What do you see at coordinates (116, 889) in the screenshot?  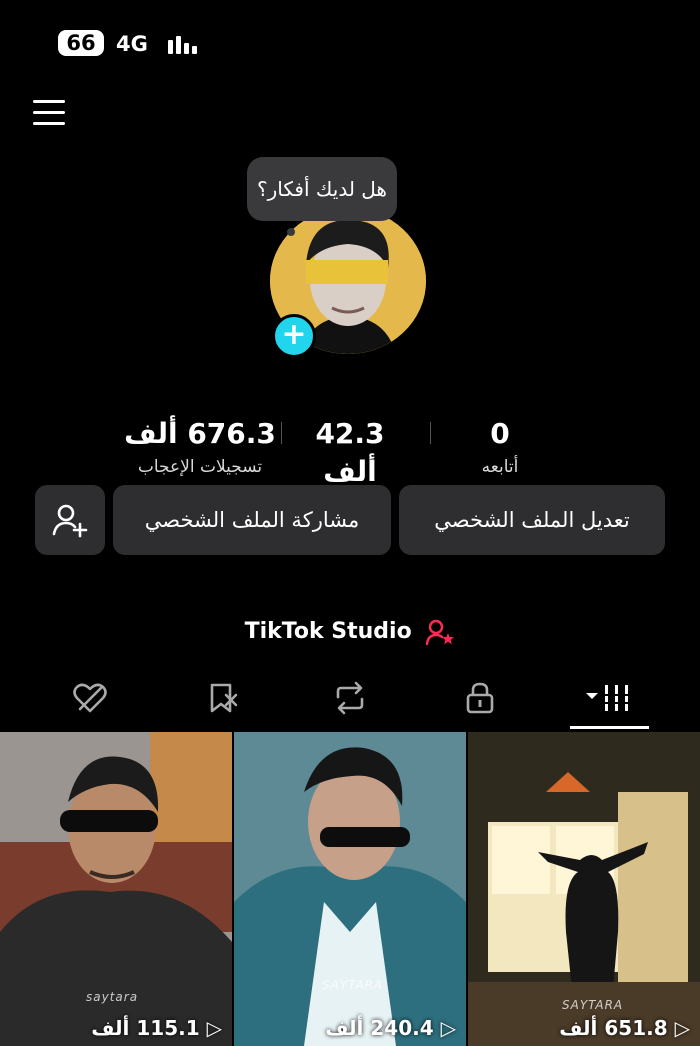 I see `video-thumbnail: saytara ▷ 115.1 ألف` at bounding box center [116, 889].